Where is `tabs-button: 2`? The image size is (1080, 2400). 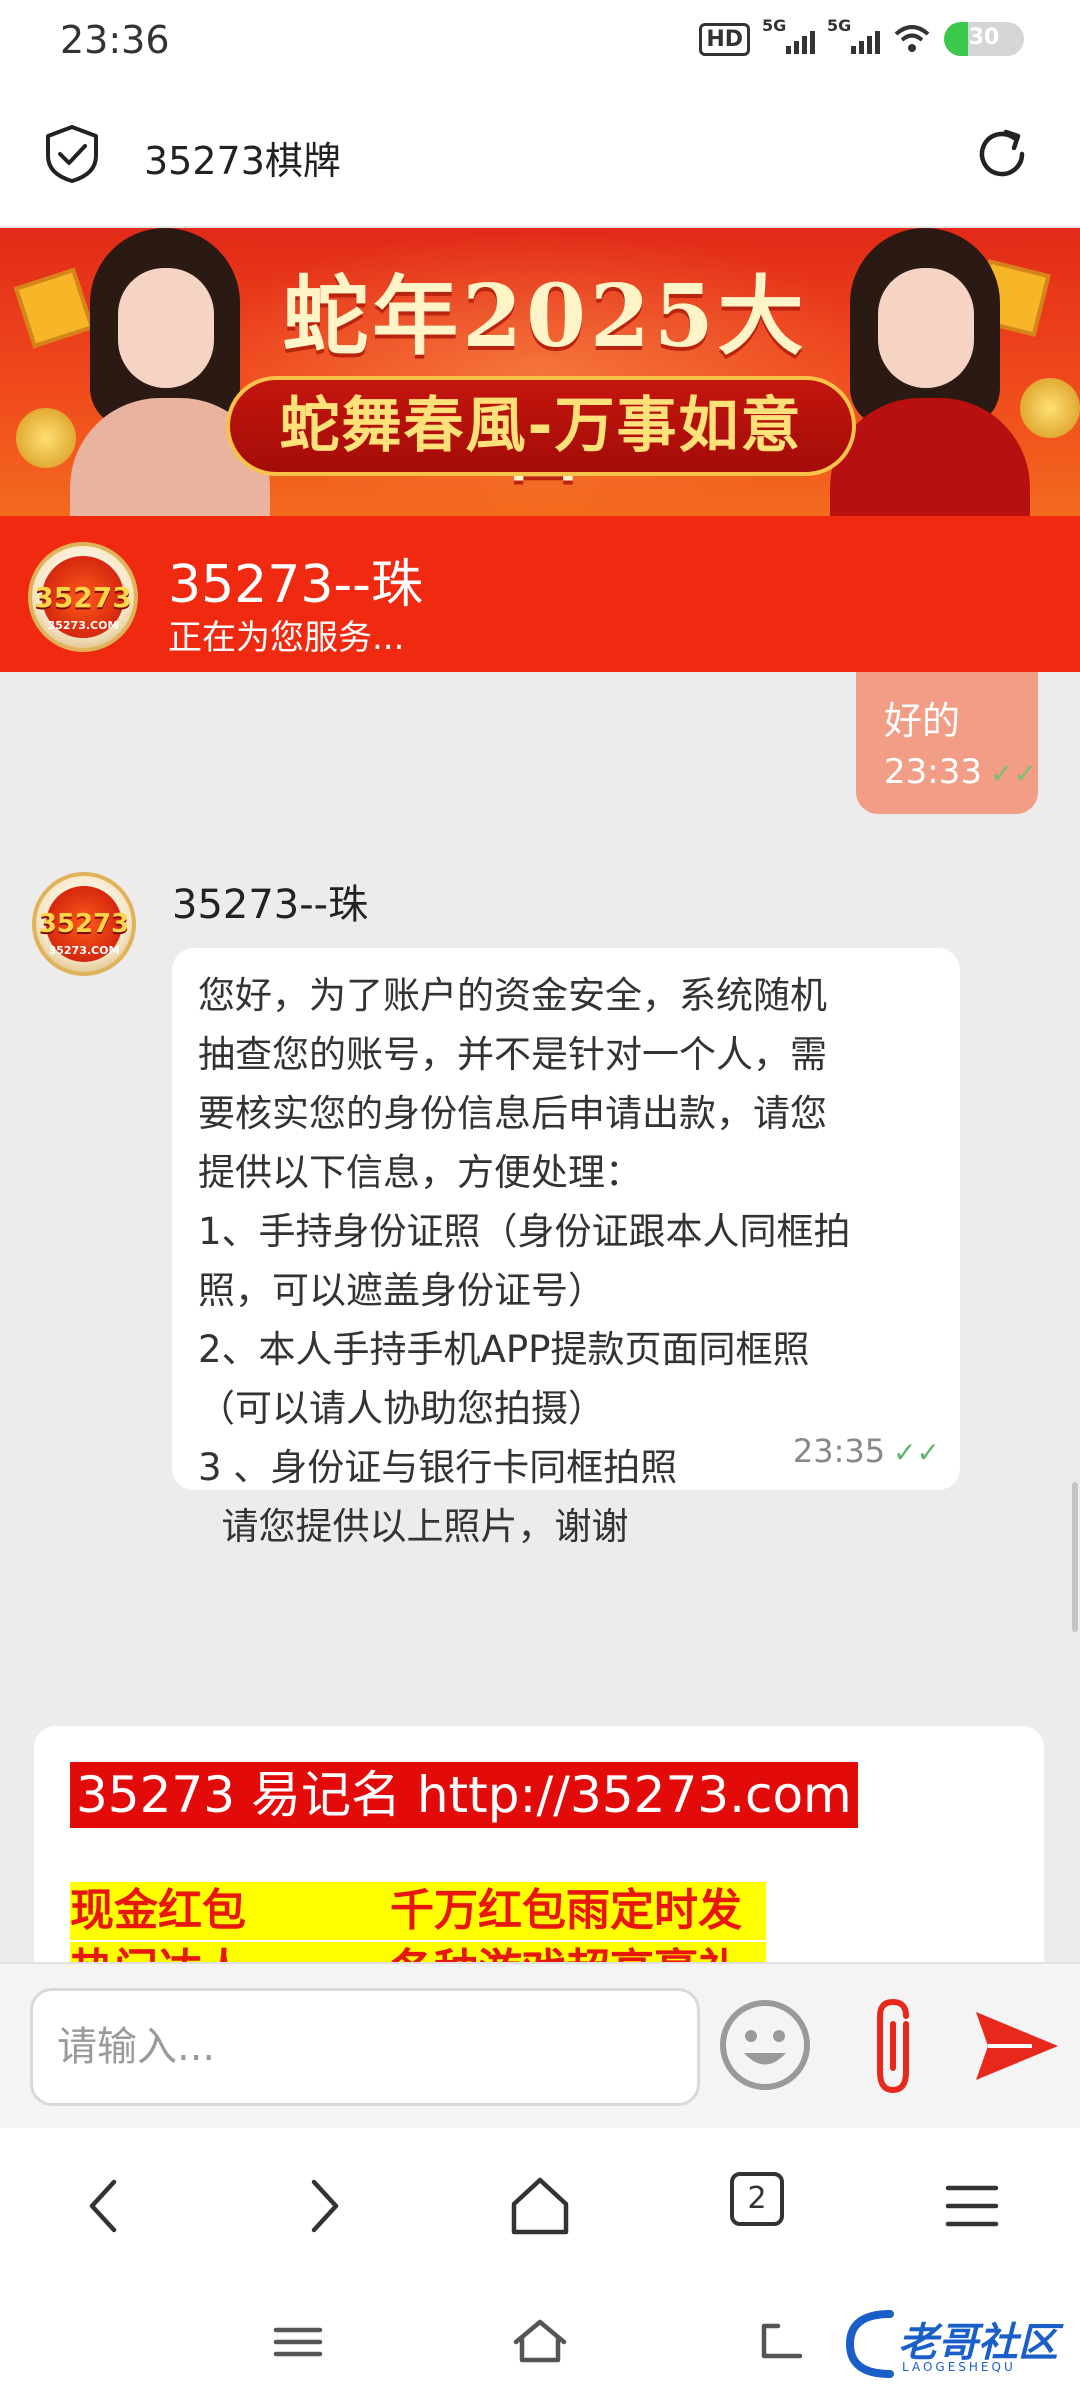
tabs-button: 2 is located at coordinates (757, 2199).